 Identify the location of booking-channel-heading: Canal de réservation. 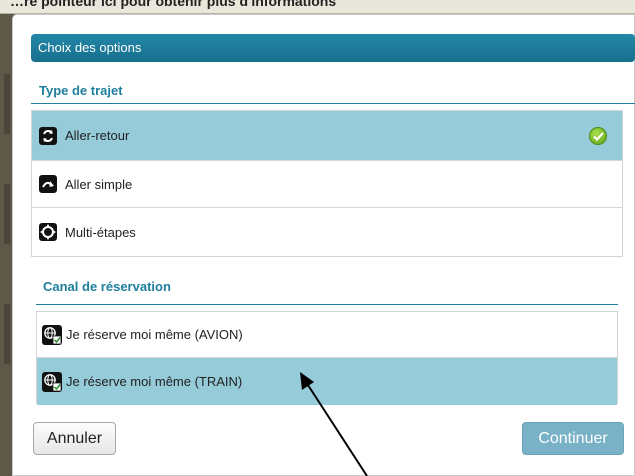
(107, 286).